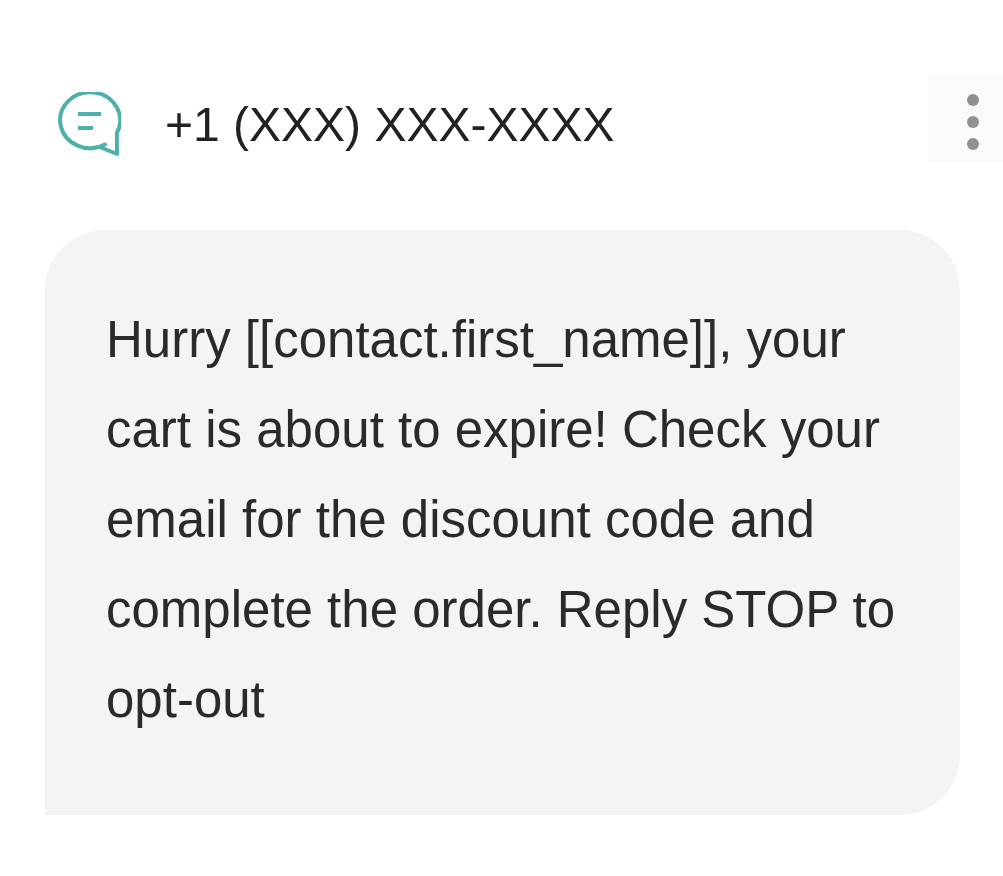 The height and width of the screenshot is (876, 1003). Describe the element at coordinates (390, 125) in the screenshot. I see `phone-number: +1 (XXX) XXX-XXXX` at that location.